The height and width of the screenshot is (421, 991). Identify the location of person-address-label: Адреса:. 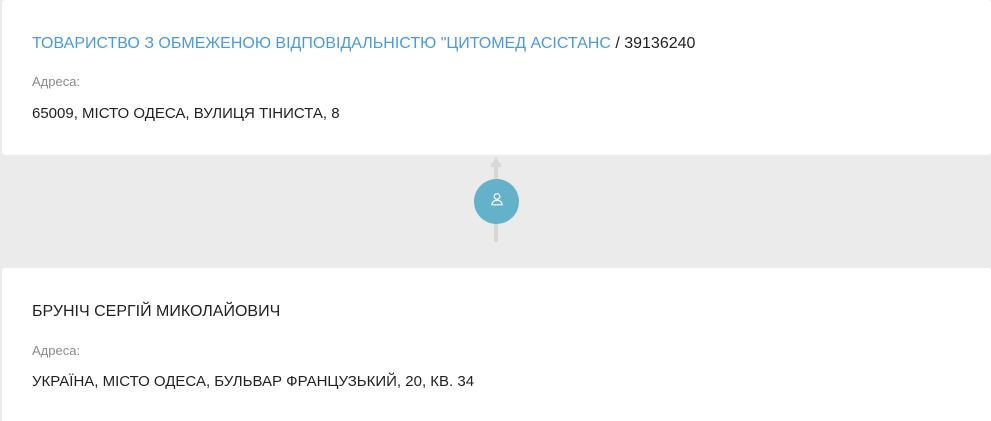
(56, 350).